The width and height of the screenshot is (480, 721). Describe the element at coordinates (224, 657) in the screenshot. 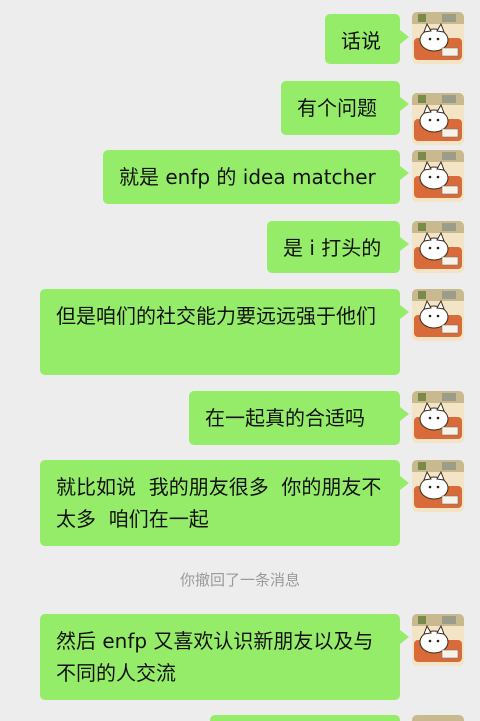

I see `message-bubble: 然后 enfp 又喜欢认识新朋友以及与不同的人交流` at that location.